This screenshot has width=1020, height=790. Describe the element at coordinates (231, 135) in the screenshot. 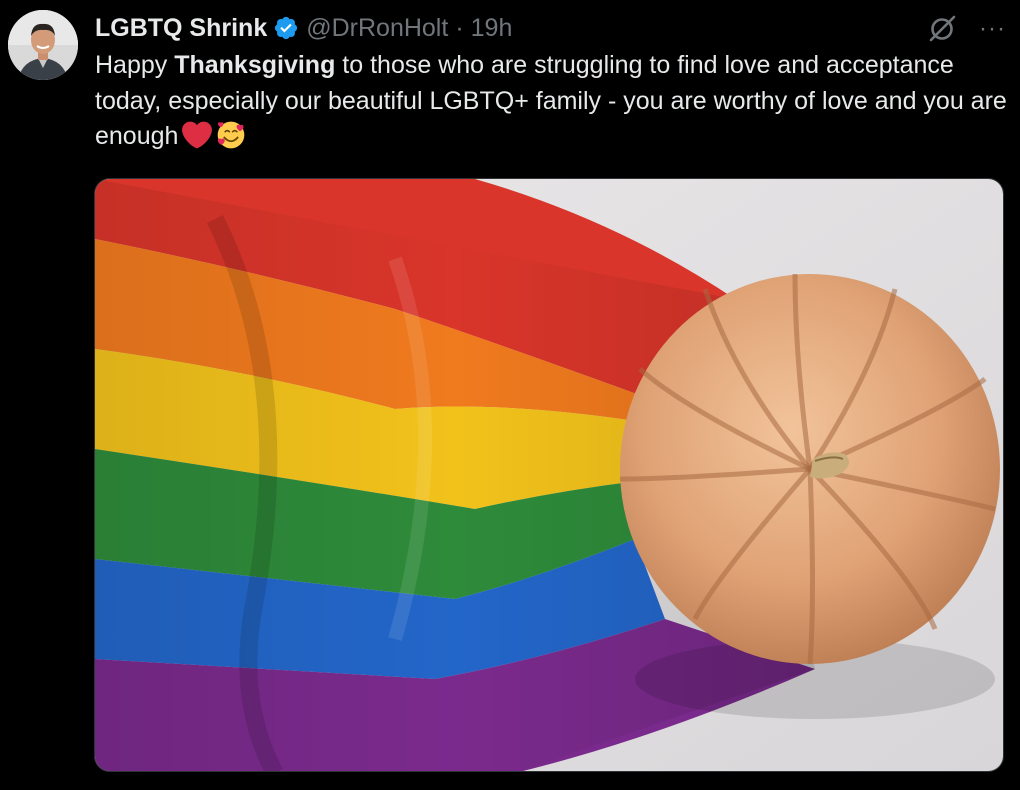

I see `smiling-face-with-hearts-icon` at that location.